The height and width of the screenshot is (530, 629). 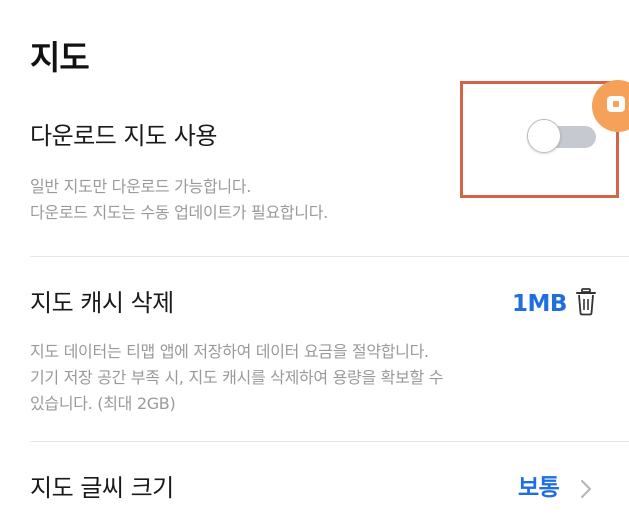 What do you see at coordinates (102, 303) in the screenshot?
I see `clear-cache-label: 지도 캐시 삭제` at bounding box center [102, 303].